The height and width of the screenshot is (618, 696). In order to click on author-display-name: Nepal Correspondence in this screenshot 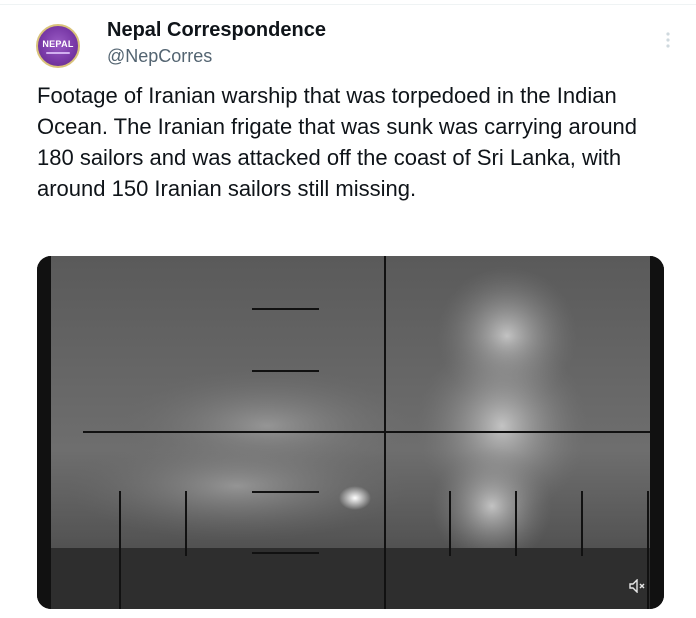, I will do `click(216, 30)`.